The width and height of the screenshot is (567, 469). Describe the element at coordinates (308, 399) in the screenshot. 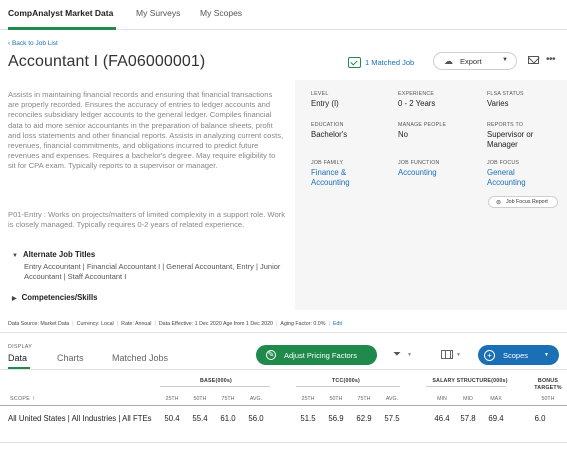

I see `tcc-25th-header: 25TH` at that location.